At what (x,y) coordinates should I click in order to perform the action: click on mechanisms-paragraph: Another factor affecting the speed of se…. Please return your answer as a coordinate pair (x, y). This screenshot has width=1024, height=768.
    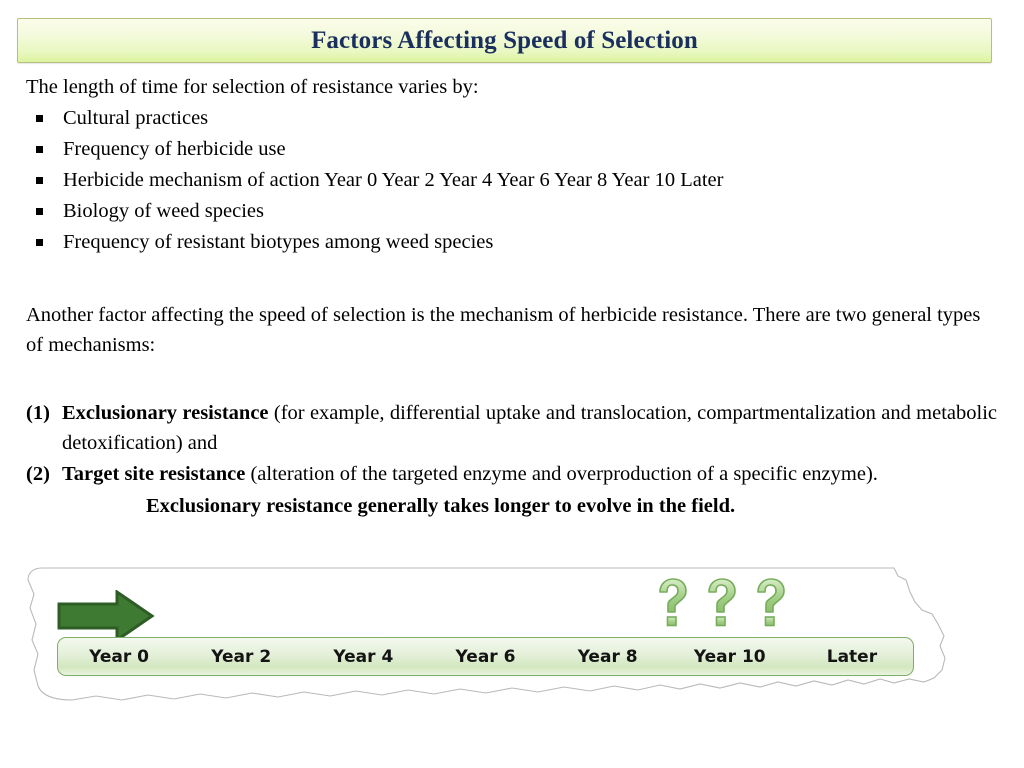
    Looking at the image, I should click on (503, 330).